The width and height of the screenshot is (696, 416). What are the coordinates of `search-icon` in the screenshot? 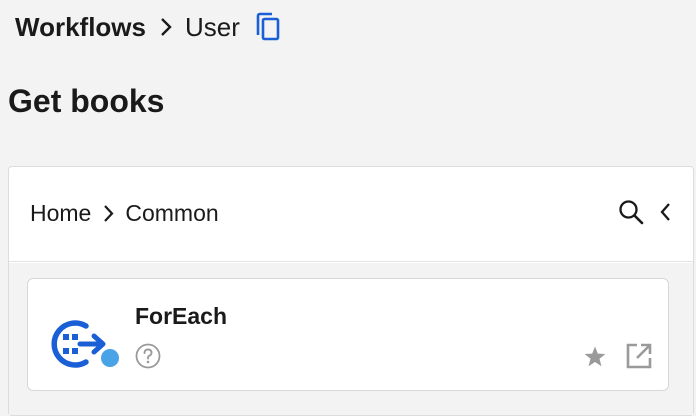 It's located at (631, 212).